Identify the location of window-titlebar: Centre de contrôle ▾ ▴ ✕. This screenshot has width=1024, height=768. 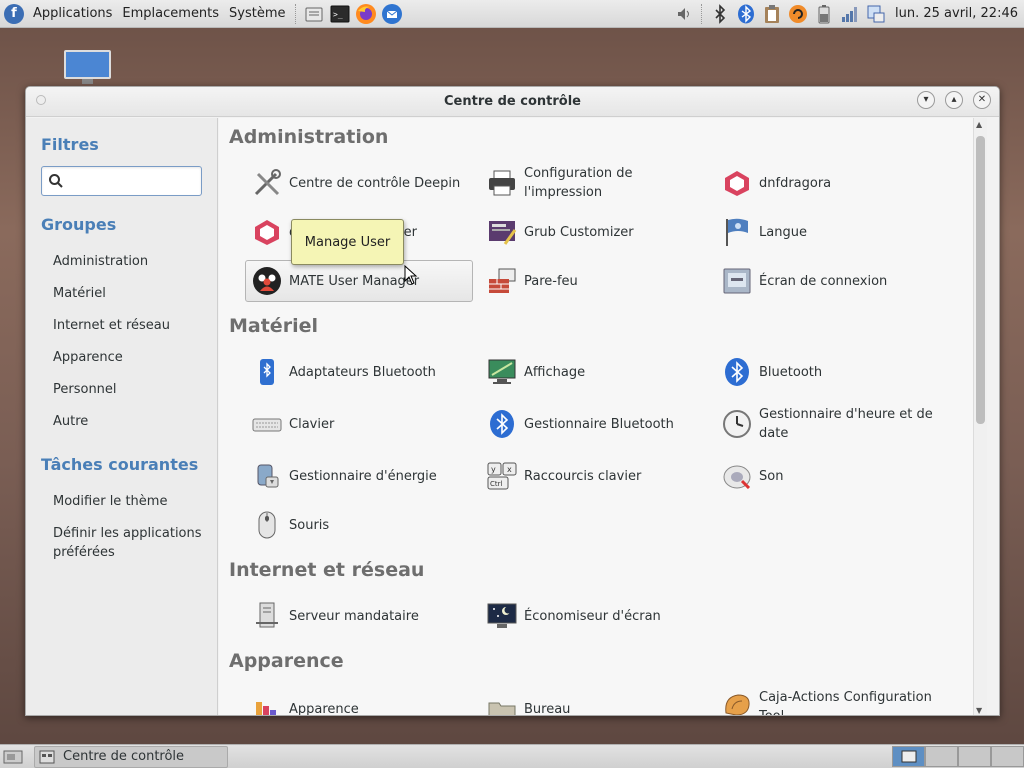
(512, 102).